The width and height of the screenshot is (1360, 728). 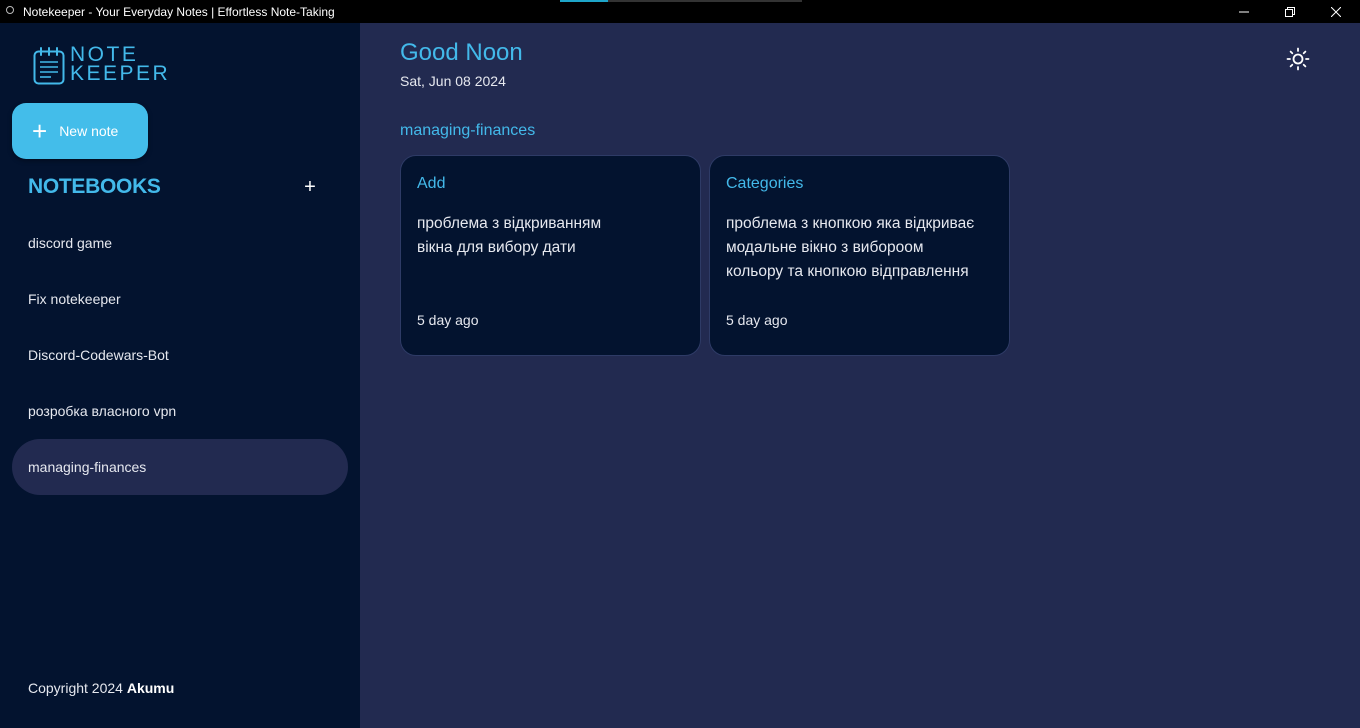 I want to click on notebook-title: managing-finances, so click(x=468, y=130).